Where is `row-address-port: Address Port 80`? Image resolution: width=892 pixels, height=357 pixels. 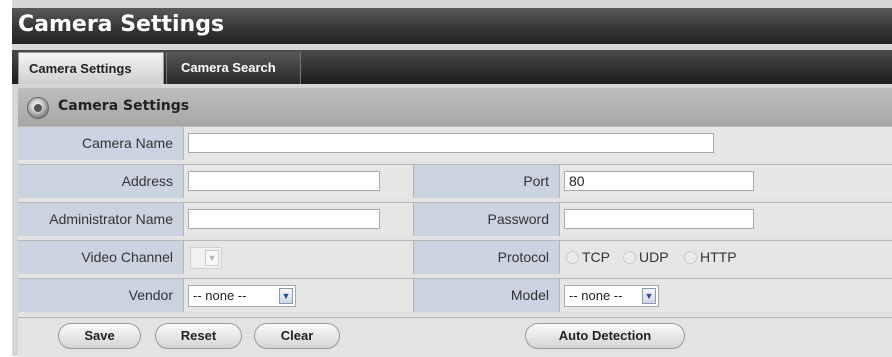
row-address-port: Address Port 80 is located at coordinates (455, 181).